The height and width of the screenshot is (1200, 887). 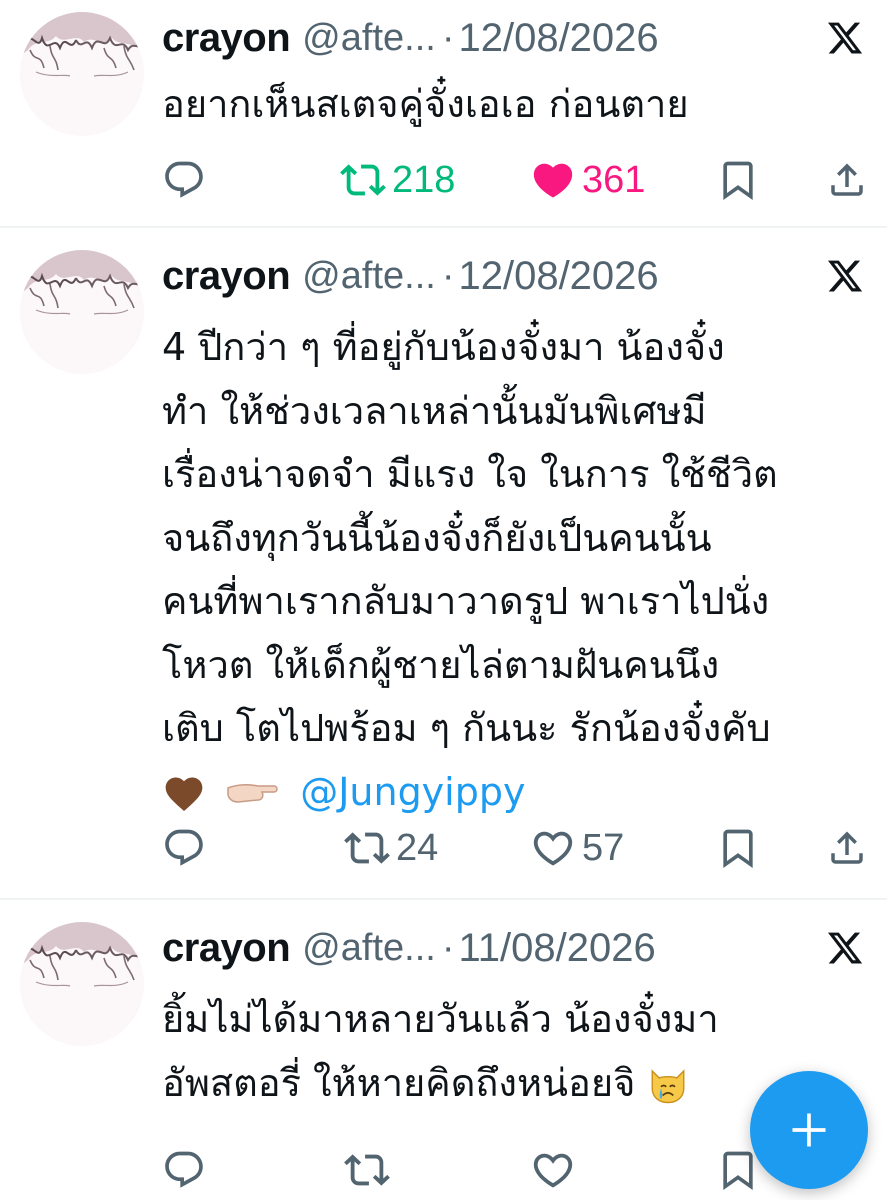 I want to click on pointing-hand-emoji-icon, so click(x=252, y=793).